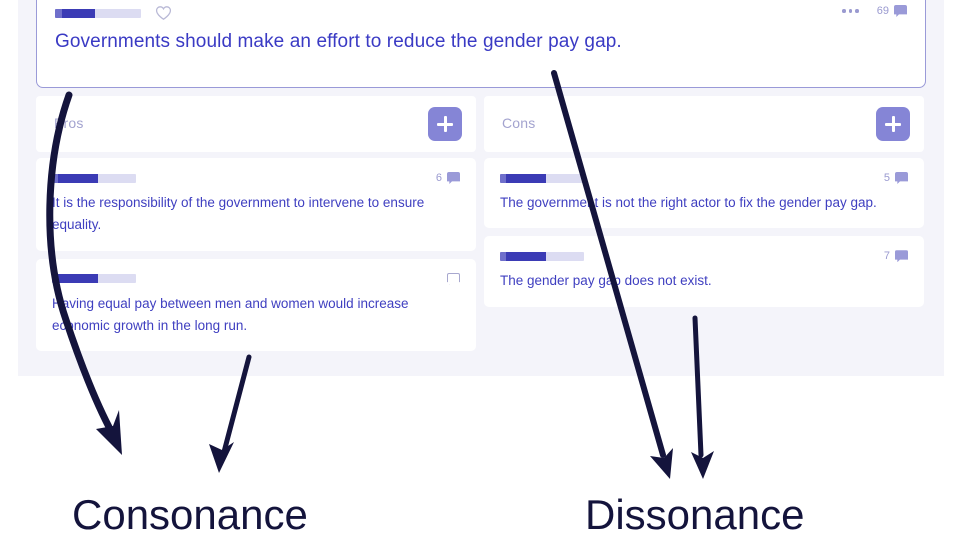  What do you see at coordinates (892, 11) in the screenshot?
I see `claim-comment-group: 69` at bounding box center [892, 11].